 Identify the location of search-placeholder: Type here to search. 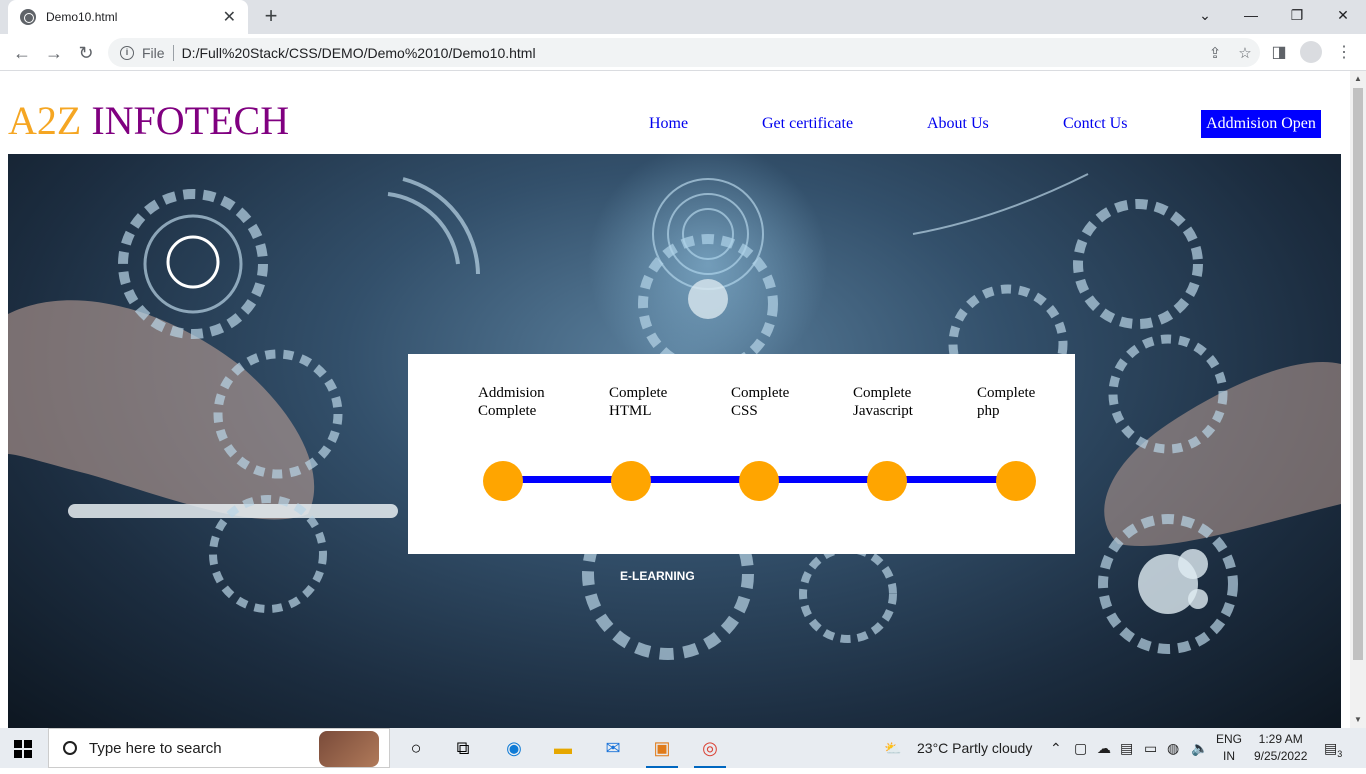
(155, 748).